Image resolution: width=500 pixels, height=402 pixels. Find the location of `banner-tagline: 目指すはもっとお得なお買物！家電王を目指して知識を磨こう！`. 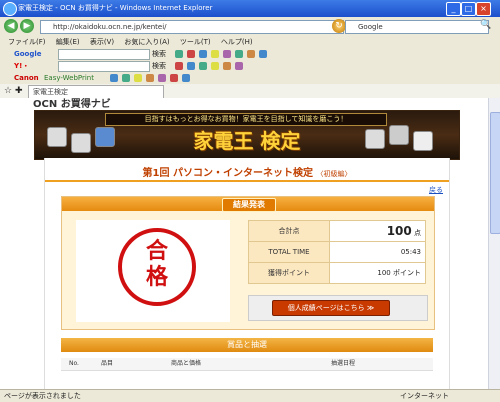

banner-tagline: 目指すはもっとお得なお買物！家電王を目指して知識を磨こう！ is located at coordinates (246, 119).